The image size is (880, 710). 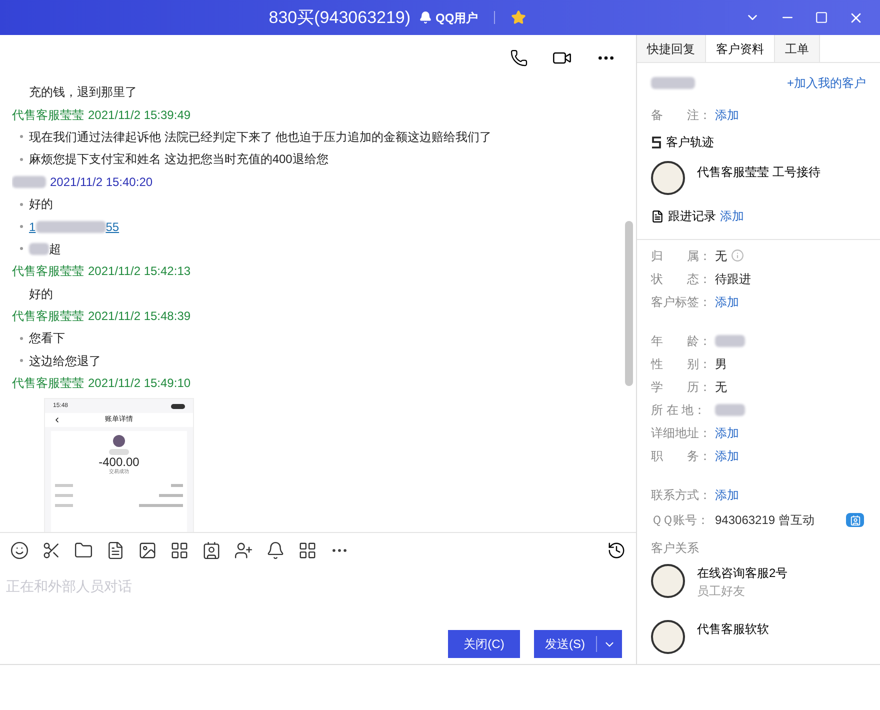 What do you see at coordinates (679, 410) in the screenshot?
I see `field-label: 所 在 地：` at bounding box center [679, 410].